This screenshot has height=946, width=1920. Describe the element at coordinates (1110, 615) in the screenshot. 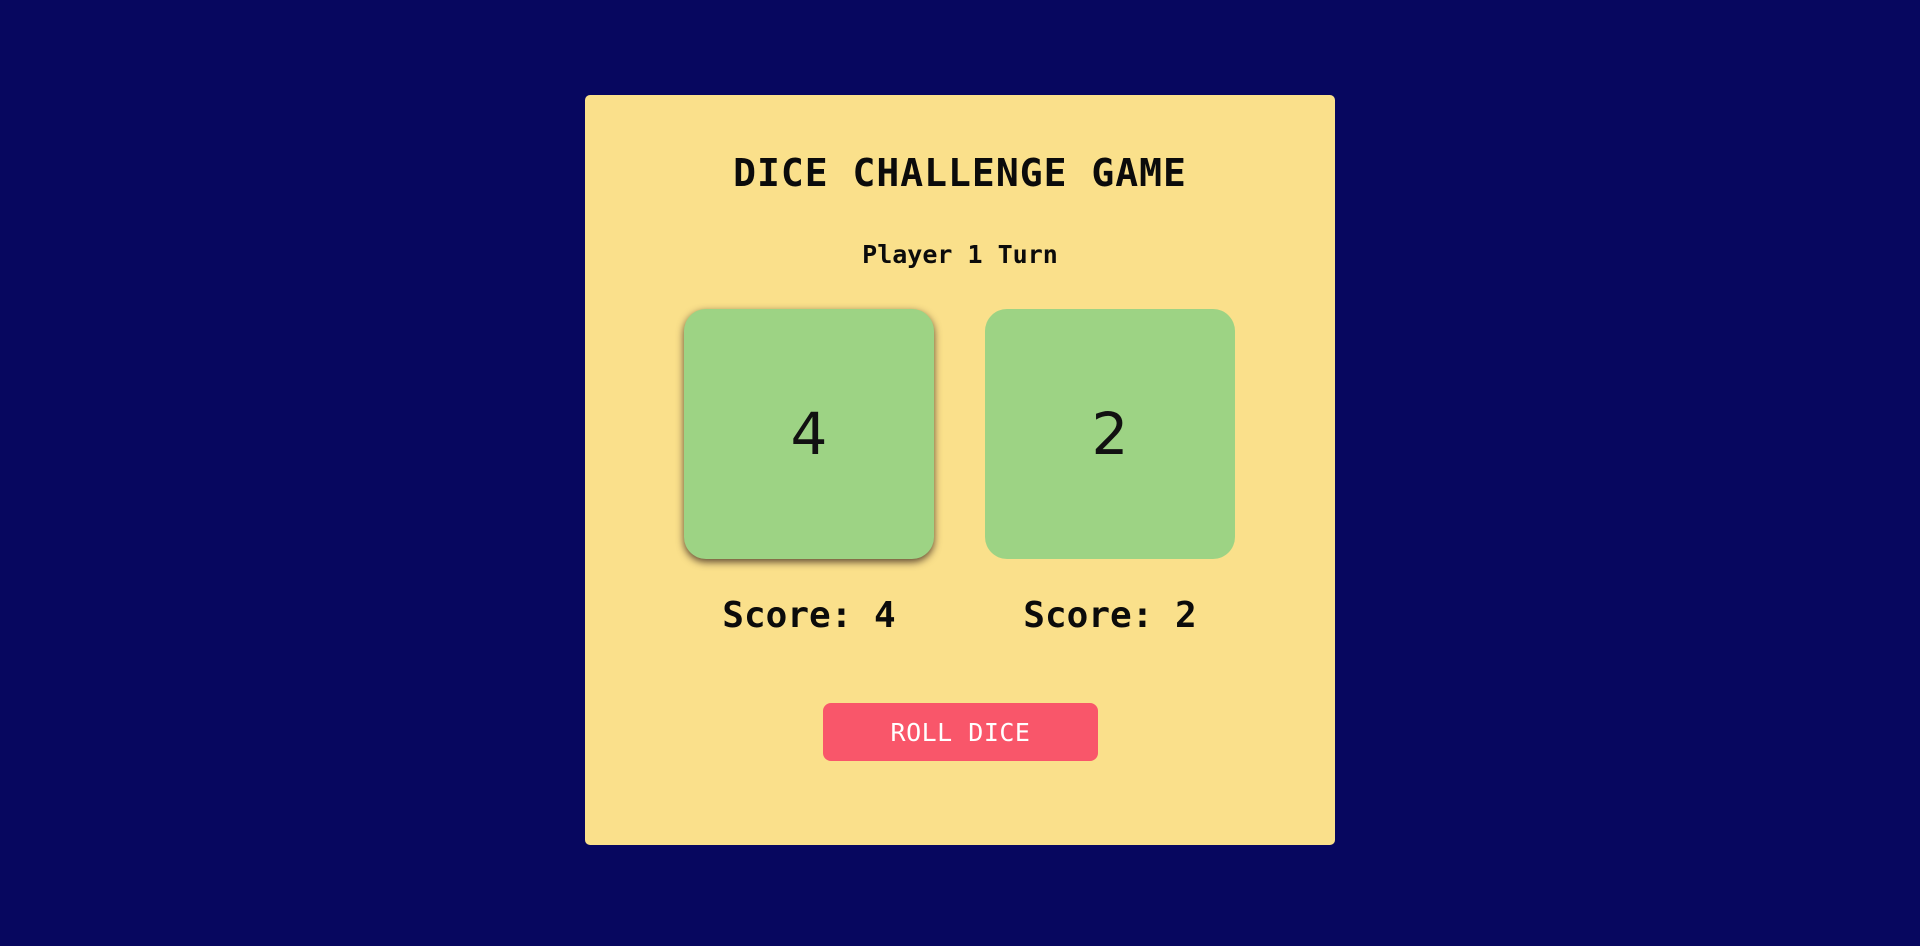

I see `player-2-score: Score: 2` at that location.